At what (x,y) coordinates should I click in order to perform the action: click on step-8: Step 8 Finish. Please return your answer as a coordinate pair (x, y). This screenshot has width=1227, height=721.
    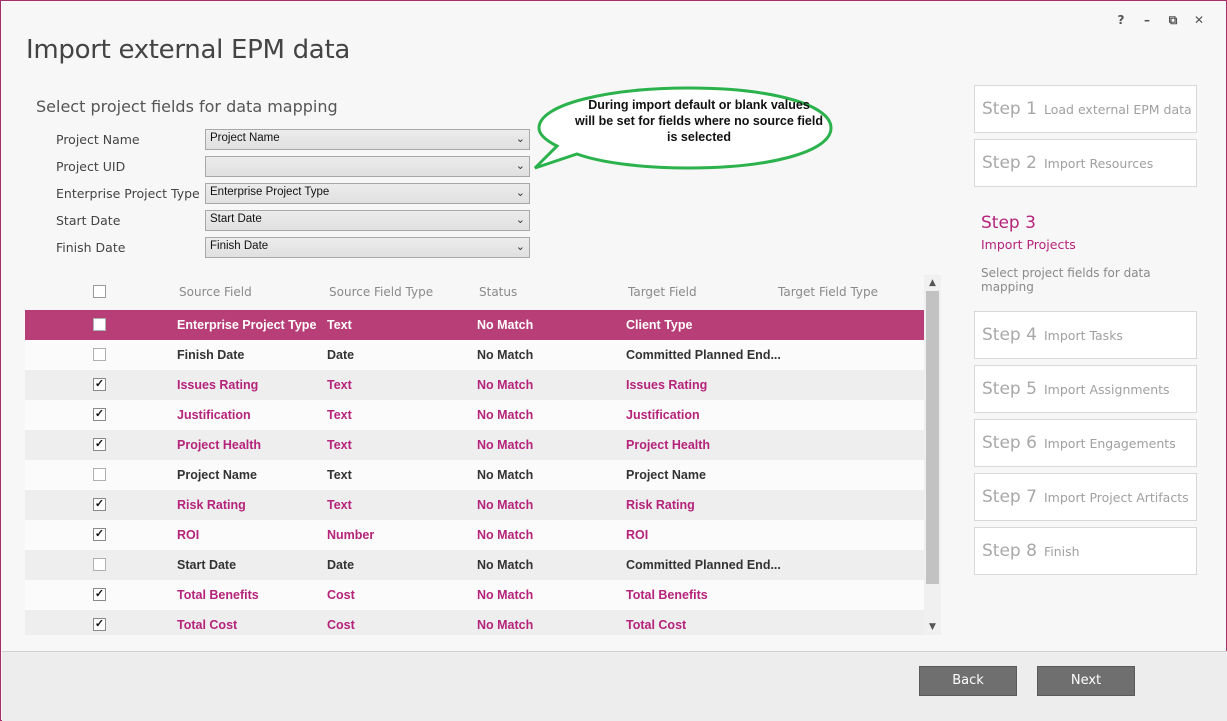
    Looking at the image, I should click on (1085, 551).